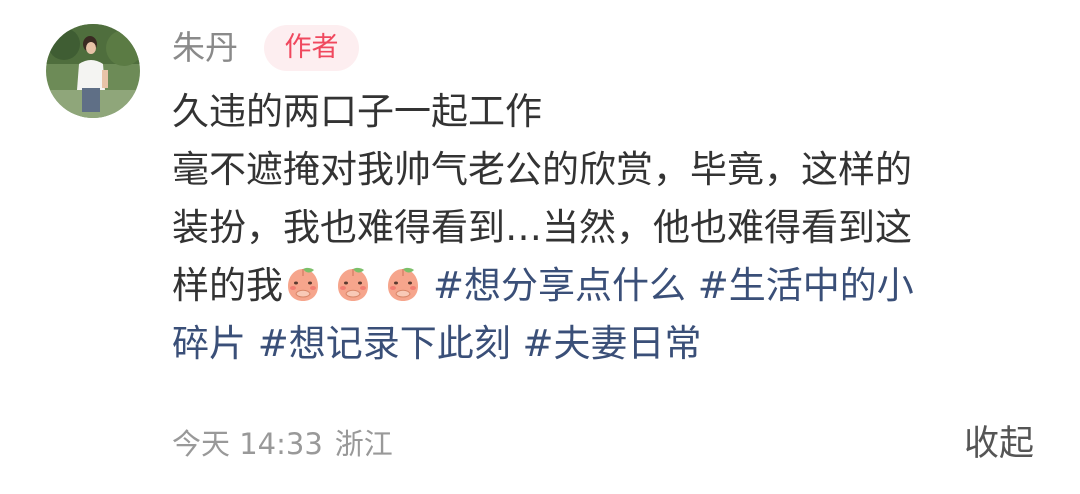 Image resolution: width=1080 pixels, height=494 pixels. I want to click on hashtag-link: #生活中的小, so click(806, 285).